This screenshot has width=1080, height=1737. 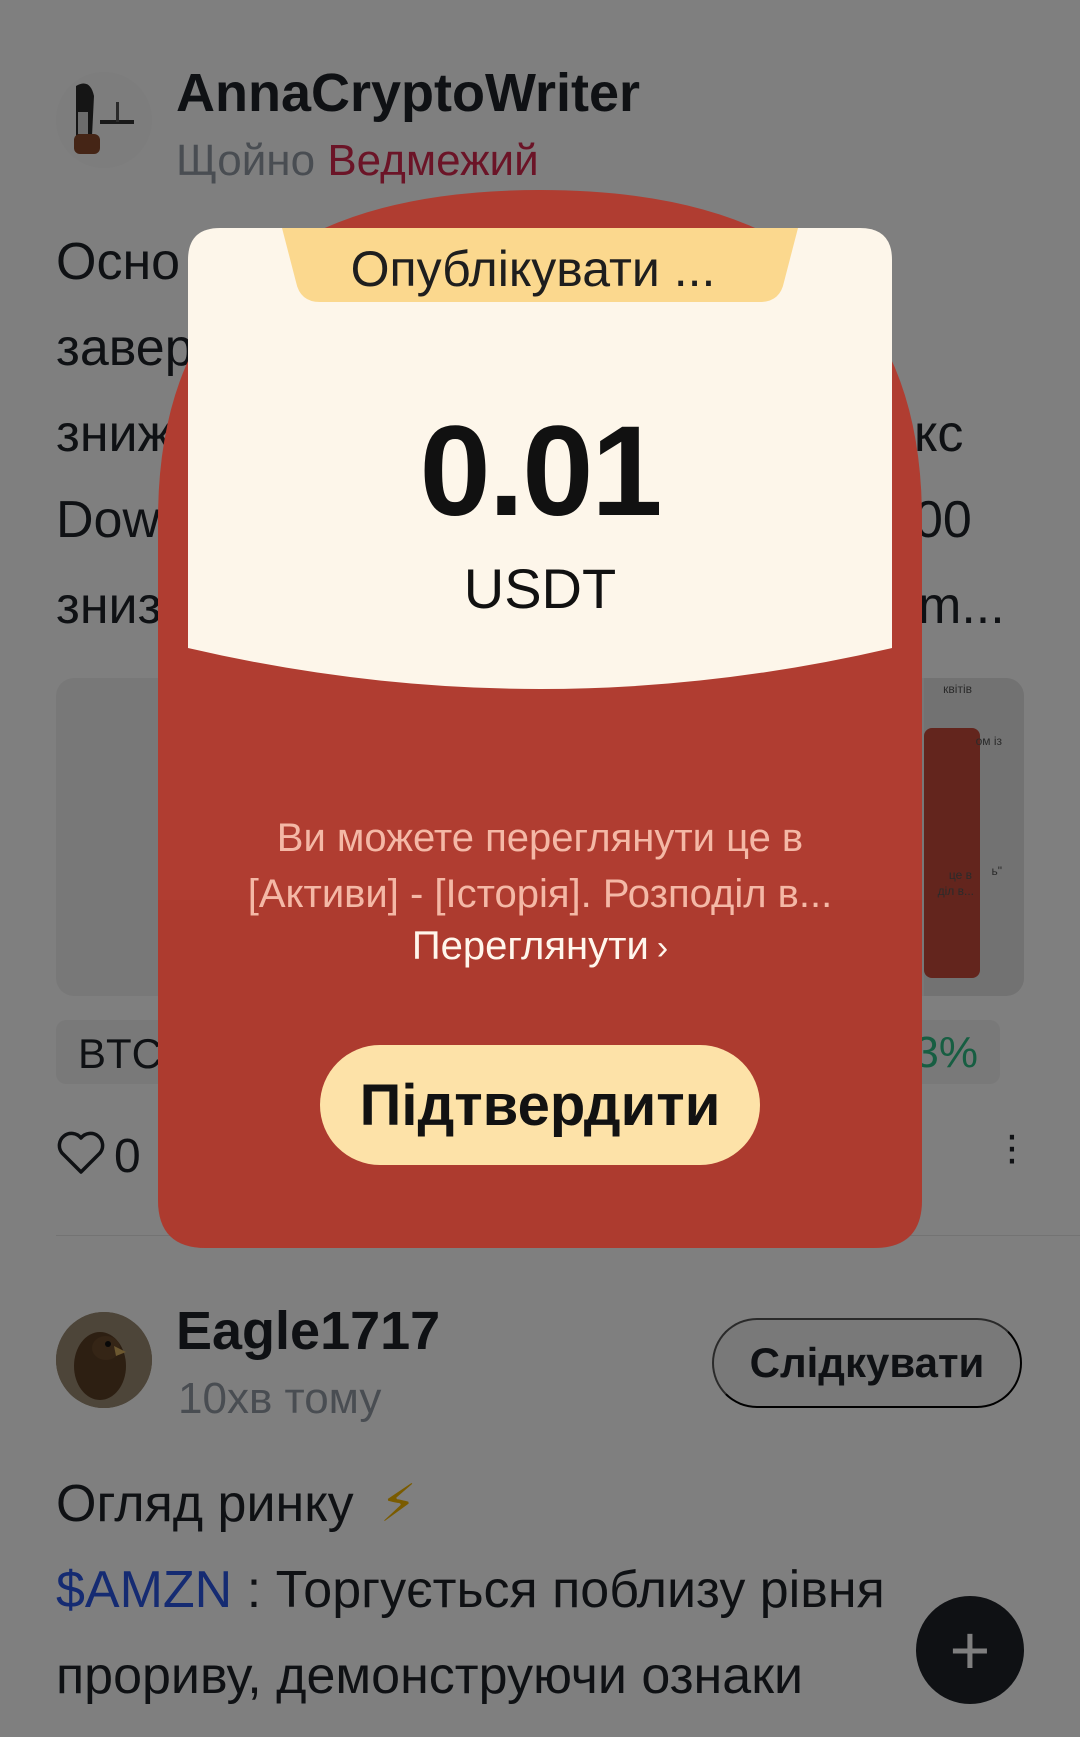 What do you see at coordinates (540, 1105) in the screenshot?
I see `confirm-button: Підтвердити` at bounding box center [540, 1105].